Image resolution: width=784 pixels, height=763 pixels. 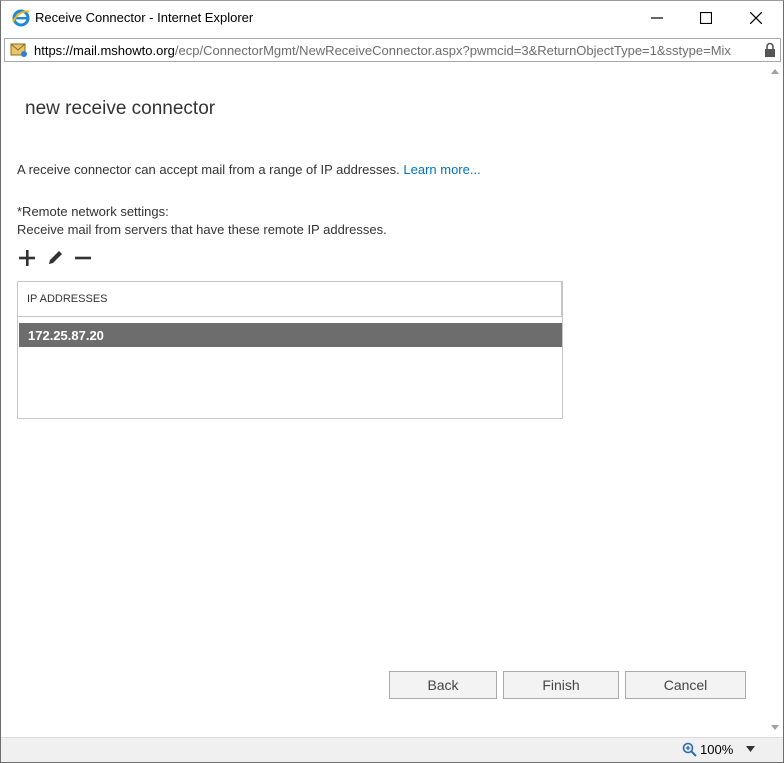 What do you see at coordinates (770, 50) in the screenshot?
I see `lock-icon` at bounding box center [770, 50].